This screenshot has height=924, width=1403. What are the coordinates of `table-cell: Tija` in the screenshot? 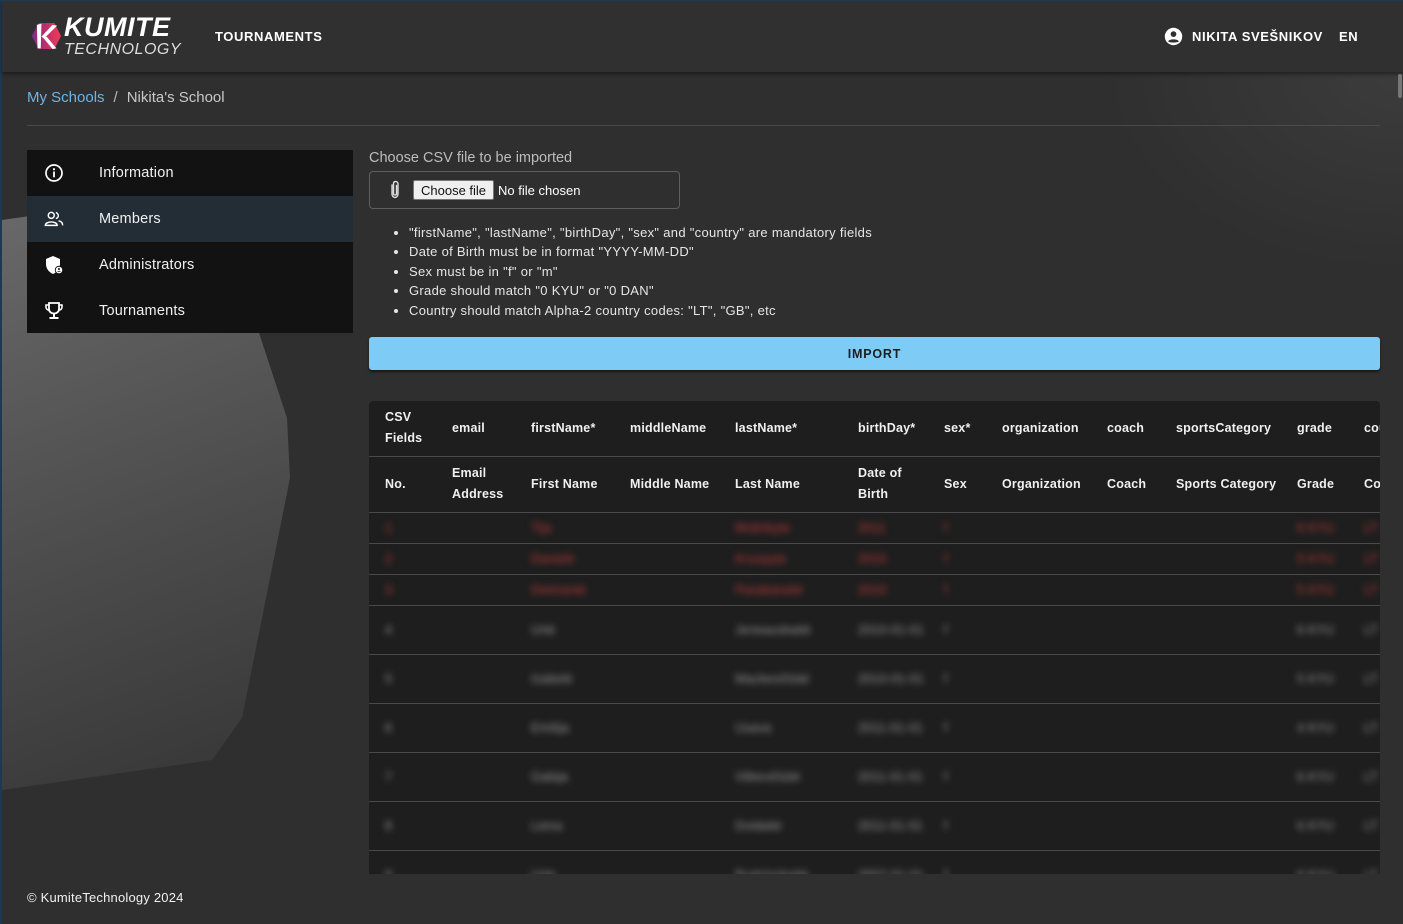 It's located at (564, 528).